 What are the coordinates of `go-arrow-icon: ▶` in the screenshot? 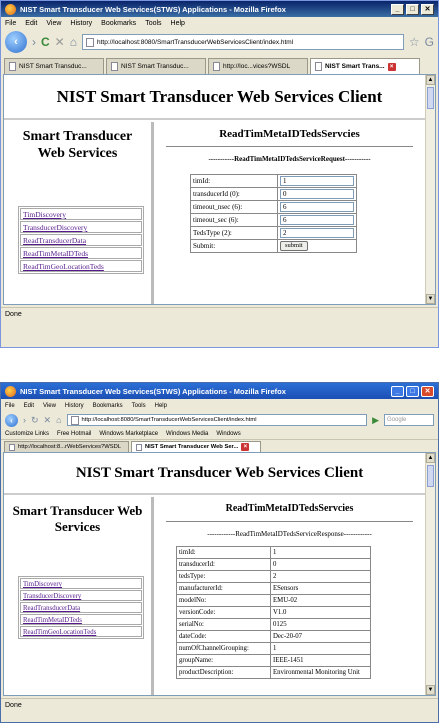 It's located at (375, 420).